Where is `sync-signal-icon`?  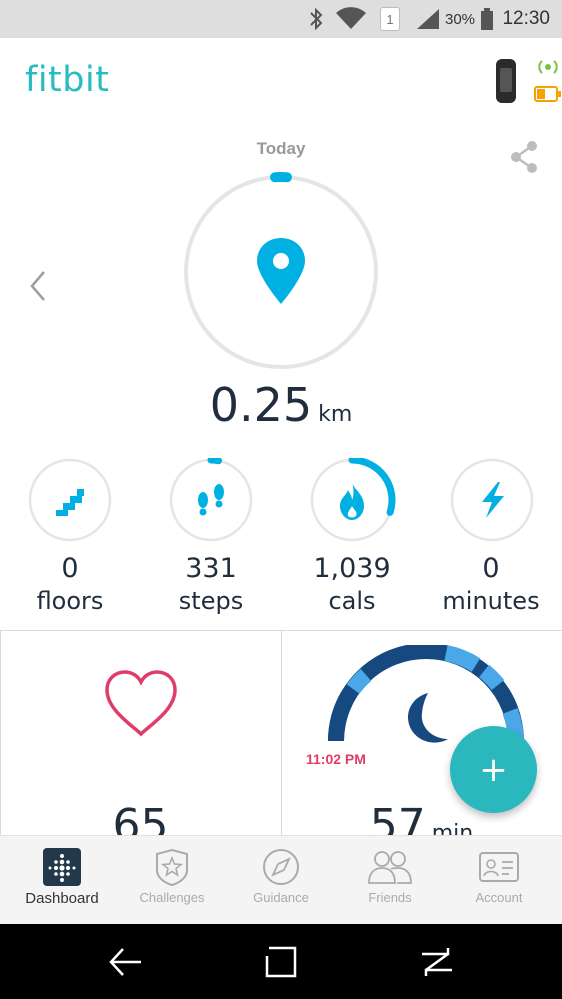 sync-signal-icon is located at coordinates (548, 69).